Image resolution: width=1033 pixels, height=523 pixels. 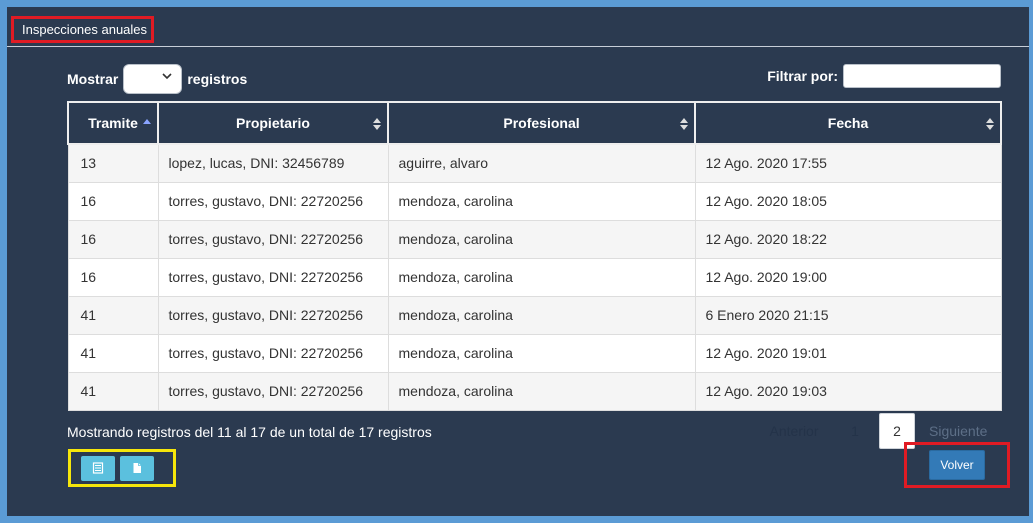 I want to click on pagination-page-1: 1, so click(x=855, y=431).